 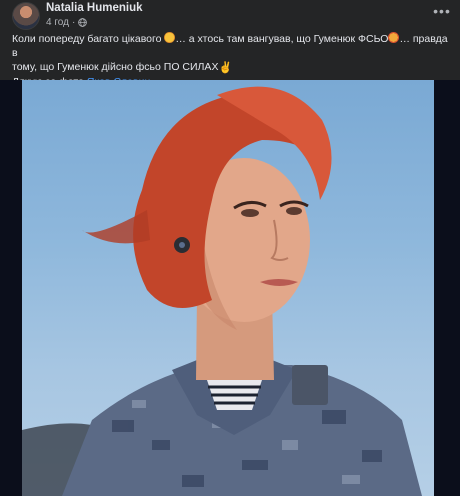 I want to click on post-text-line-2: тому, що Гуменюк дійсно фсьо ПО СИЛАХ✌, so click(x=122, y=67).